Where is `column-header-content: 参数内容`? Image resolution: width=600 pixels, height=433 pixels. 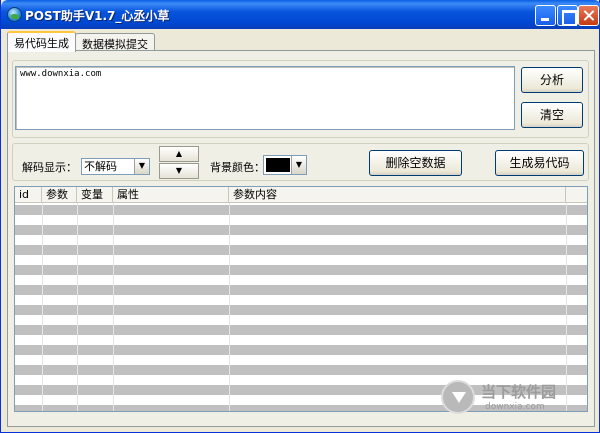
column-header-content: 参数内容 is located at coordinates (397, 195).